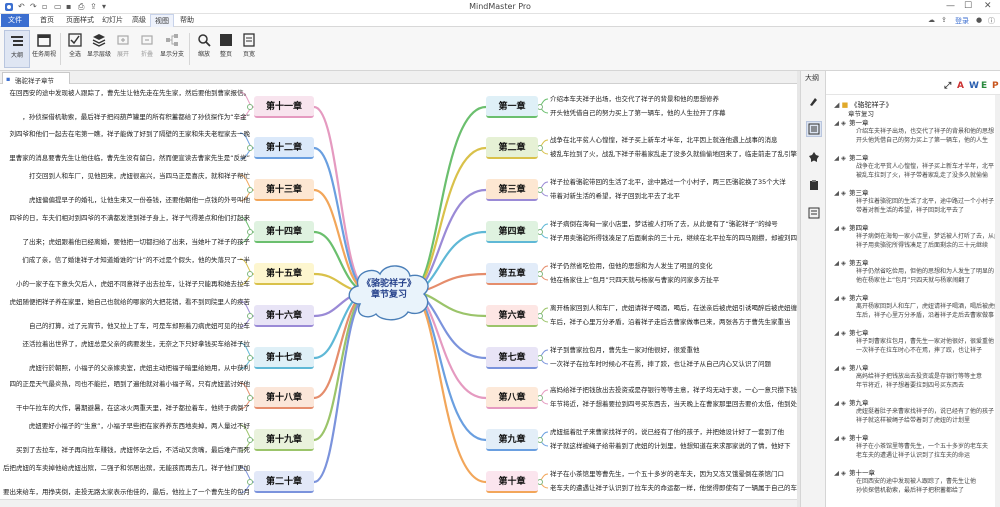 The width and height of the screenshot is (1000, 507). What do you see at coordinates (133, 408) in the screenshot?
I see `left-note: 干中午拉车的大作，暑期避暑，在这冰火两重天里，祥子都拉着车，他终于病倒了` at bounding box center [133, 408].